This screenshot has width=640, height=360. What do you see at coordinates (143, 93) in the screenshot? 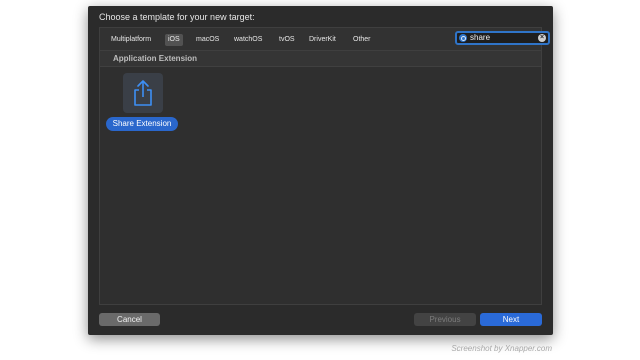
I see `share-icon` at bounding box center [143, 93].